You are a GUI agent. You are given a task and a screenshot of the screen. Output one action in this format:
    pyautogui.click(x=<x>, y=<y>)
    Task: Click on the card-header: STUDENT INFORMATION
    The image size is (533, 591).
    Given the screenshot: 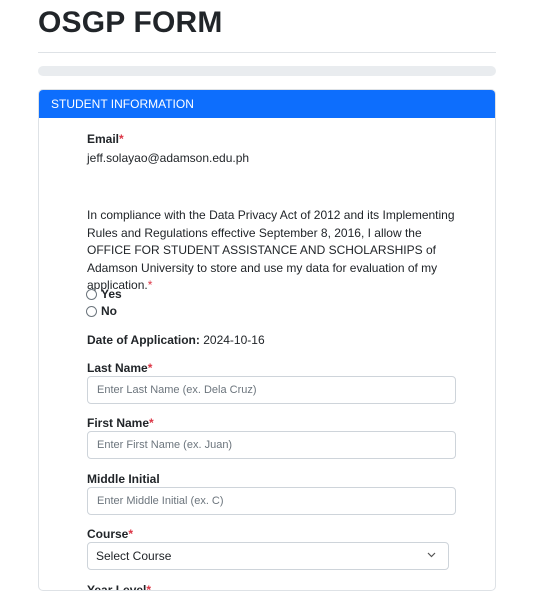 What is the action you would take?
    pyautogui.click(x=267, y=104)
    